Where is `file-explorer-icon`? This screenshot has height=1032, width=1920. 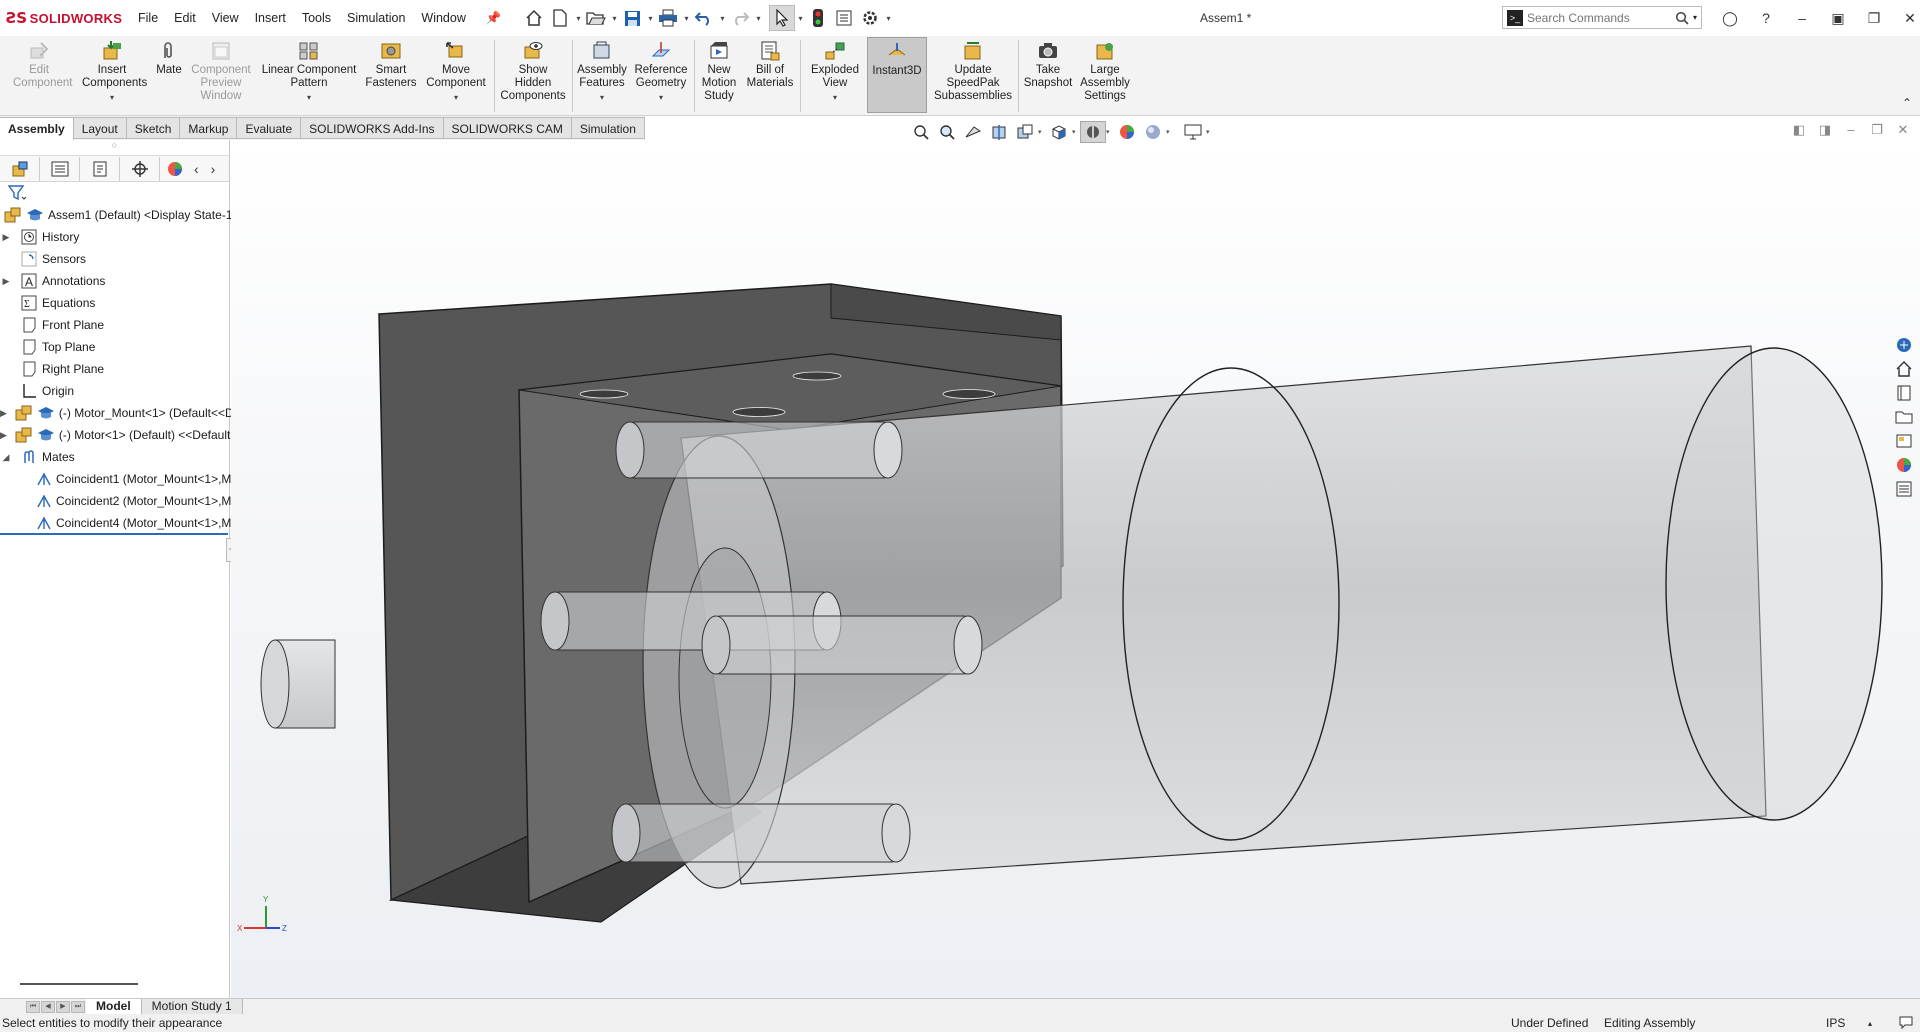 file-explorer-icon is located at coordinates (1904, 417).